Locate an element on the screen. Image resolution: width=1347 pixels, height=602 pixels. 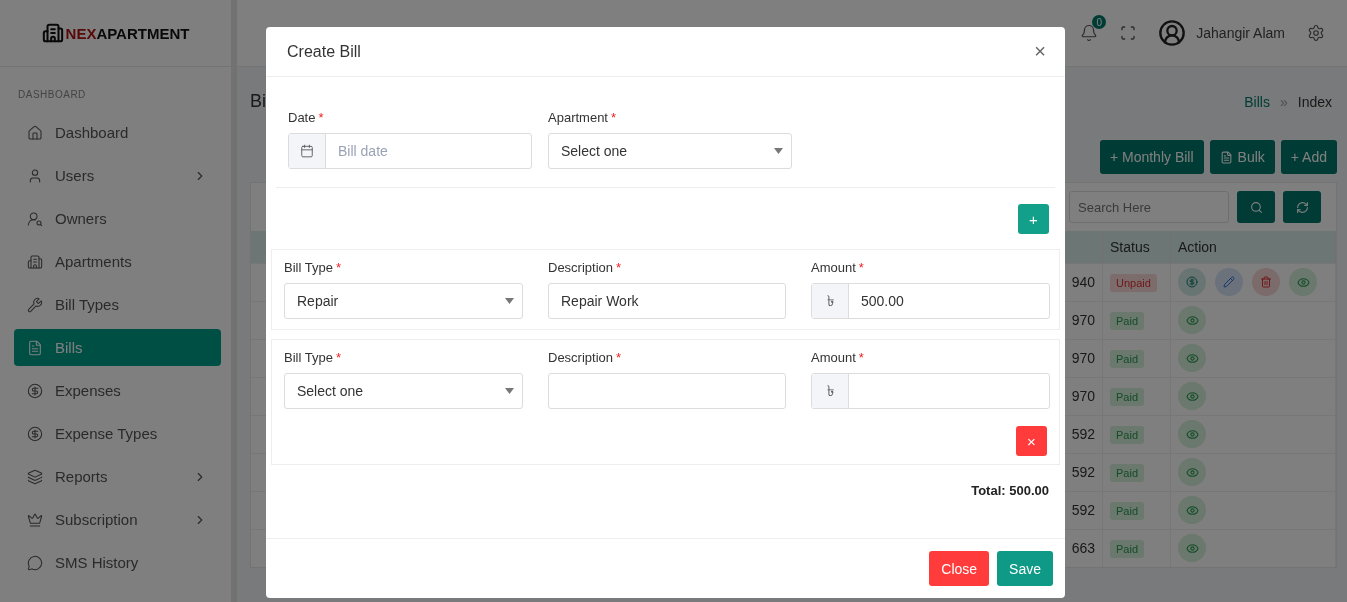
breadcrumb-link: Bills is located at coordinates (1257, 101).